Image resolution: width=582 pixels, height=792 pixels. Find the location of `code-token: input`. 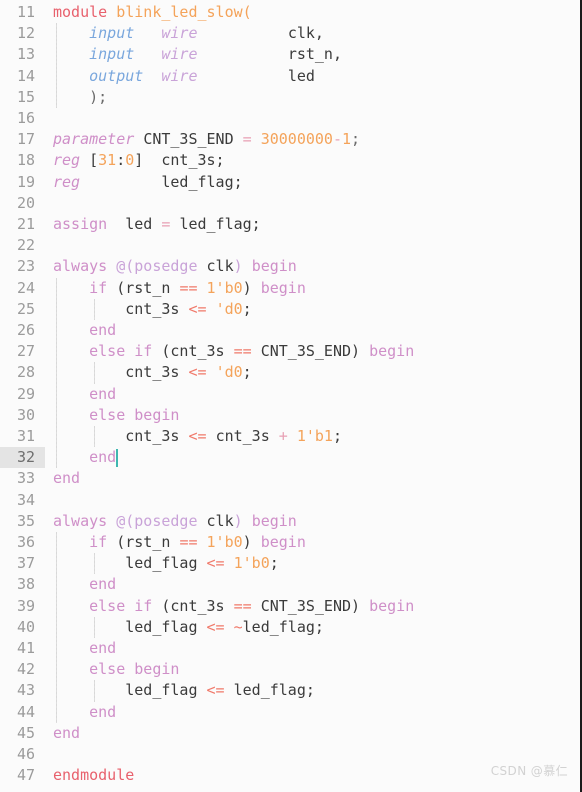

code-token: input is located at coordinates (112, 33).